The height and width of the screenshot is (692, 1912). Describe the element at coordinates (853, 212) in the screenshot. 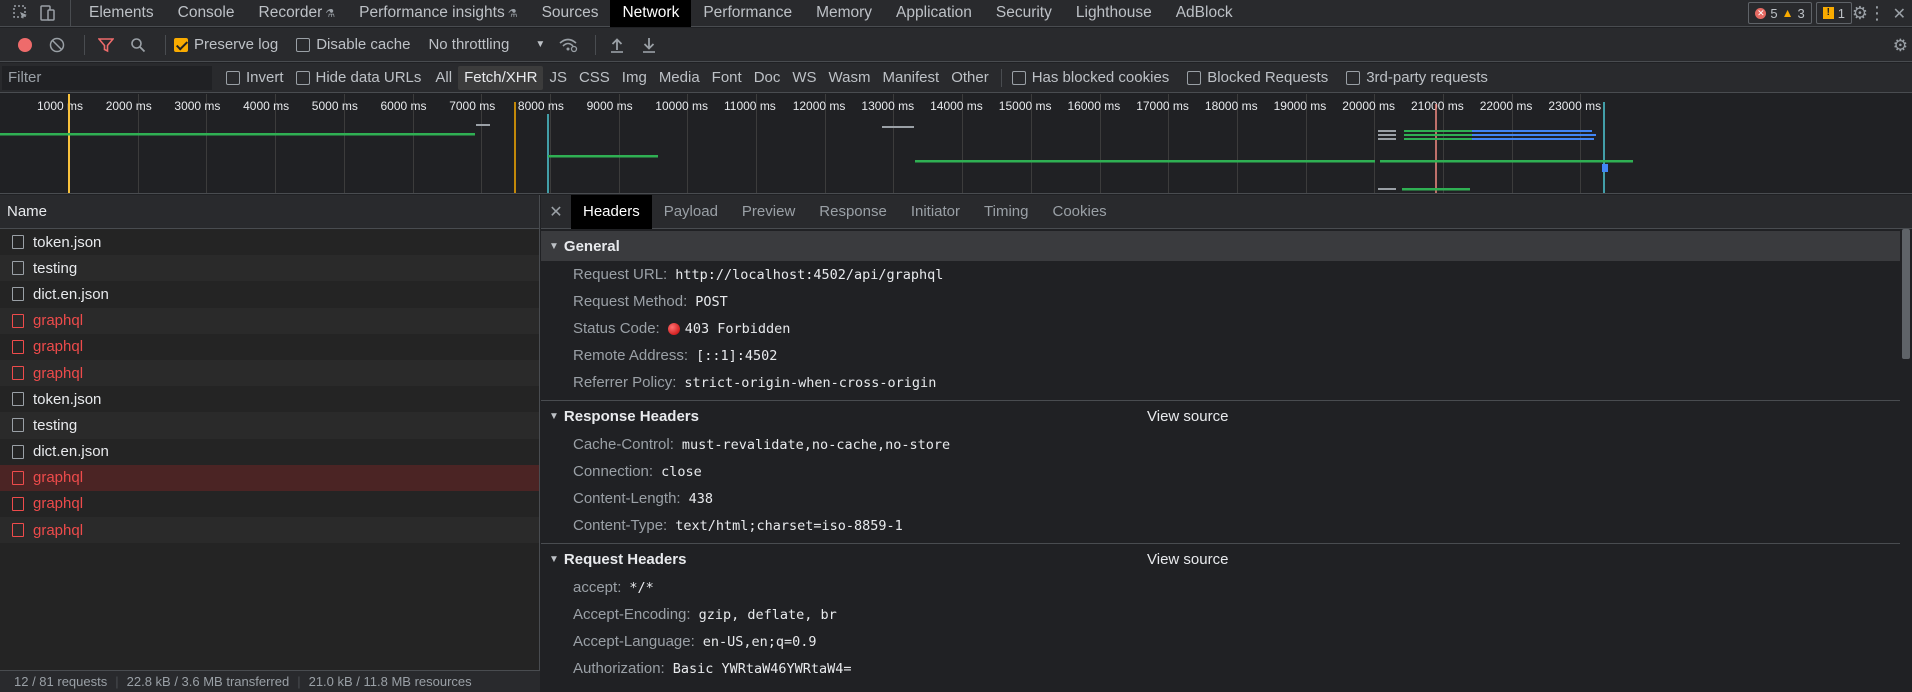

I see `details-tab-response: Response` at that location.